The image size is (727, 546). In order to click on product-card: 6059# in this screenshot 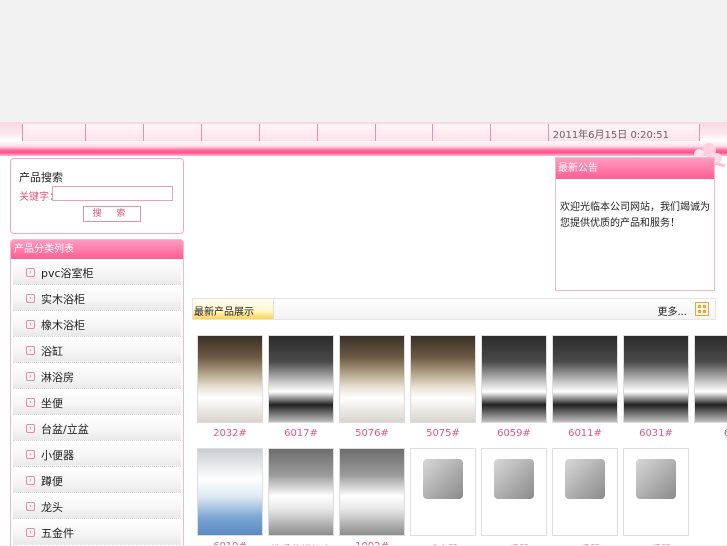, I will do `click(514, 387)`.